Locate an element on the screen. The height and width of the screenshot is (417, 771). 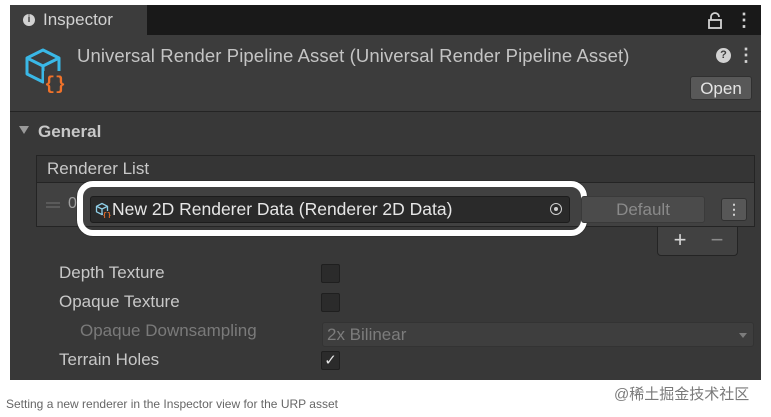
opaque-texture-label: Opaque Texture is located at coordinates (119, 301).